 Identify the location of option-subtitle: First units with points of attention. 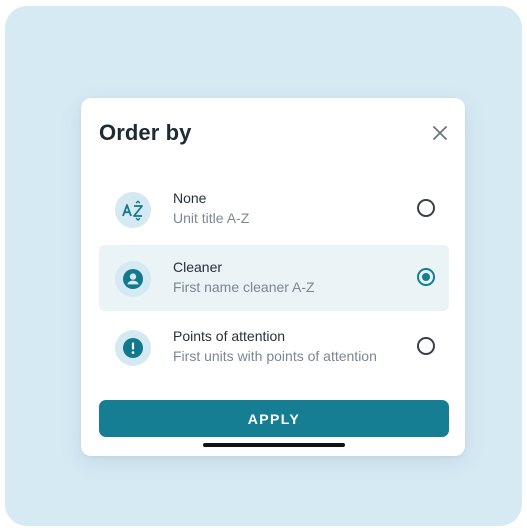
(275, 356).